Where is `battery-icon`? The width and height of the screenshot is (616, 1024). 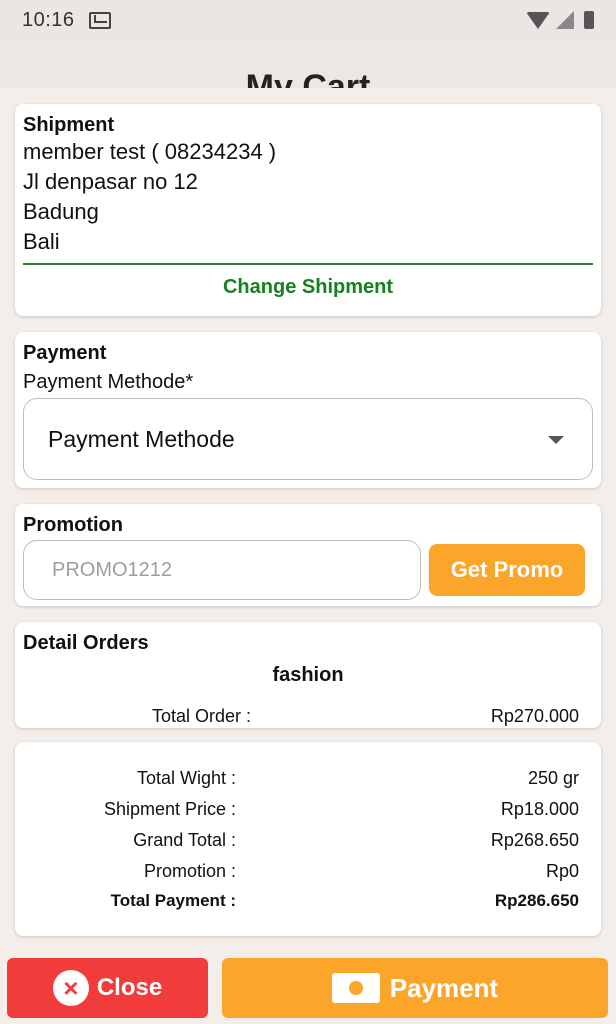
battery-icon is located at coordinates (589, 20).